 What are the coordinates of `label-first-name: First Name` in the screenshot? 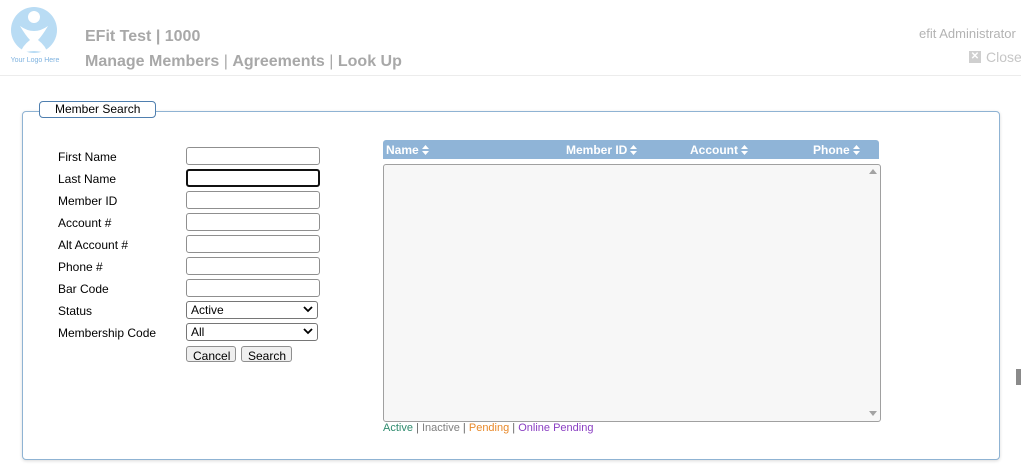 It's located at (87, 157).